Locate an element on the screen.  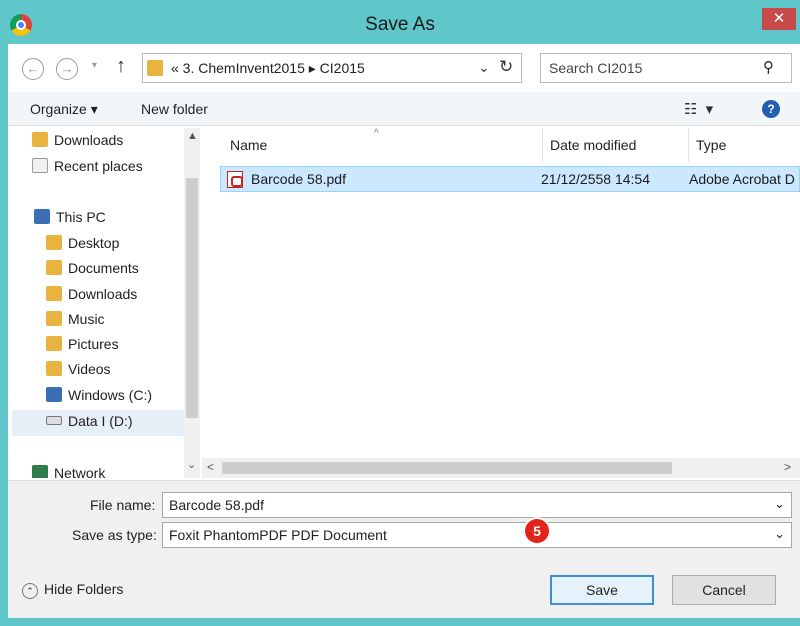
nav-item-downloads-favorite: Downloads is located at coordinates (77, 143).